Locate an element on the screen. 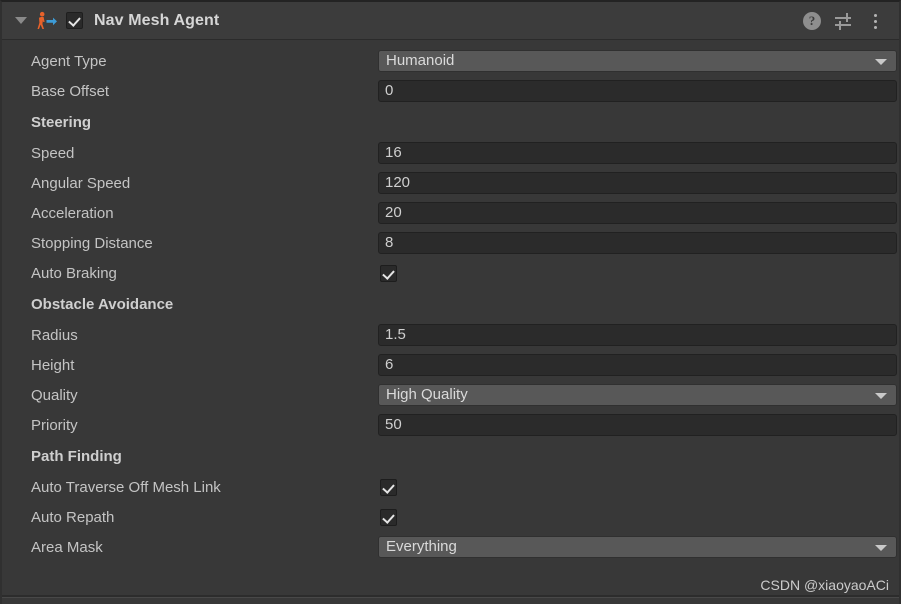 The image size is (901, 604). header-tools: ? is located at coordinates (847, 20).